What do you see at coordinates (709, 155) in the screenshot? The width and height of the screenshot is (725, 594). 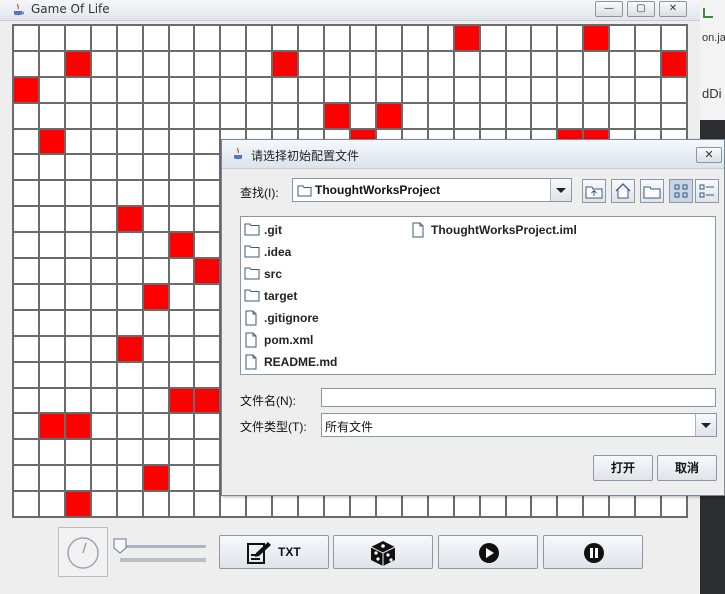 I see `dialog-close-button: ✕` at bounding box center [709, 155].